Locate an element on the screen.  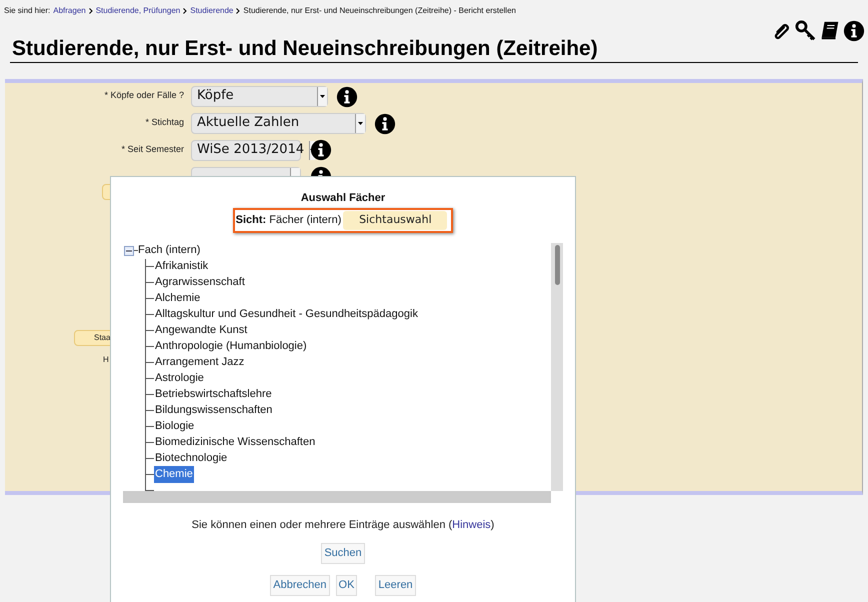
breadcrumb-current: Studierende, nur Erst- und Neueinschreibungen (Zeitreihe) - Bericht erstellen is located at coordinates (379, 11).